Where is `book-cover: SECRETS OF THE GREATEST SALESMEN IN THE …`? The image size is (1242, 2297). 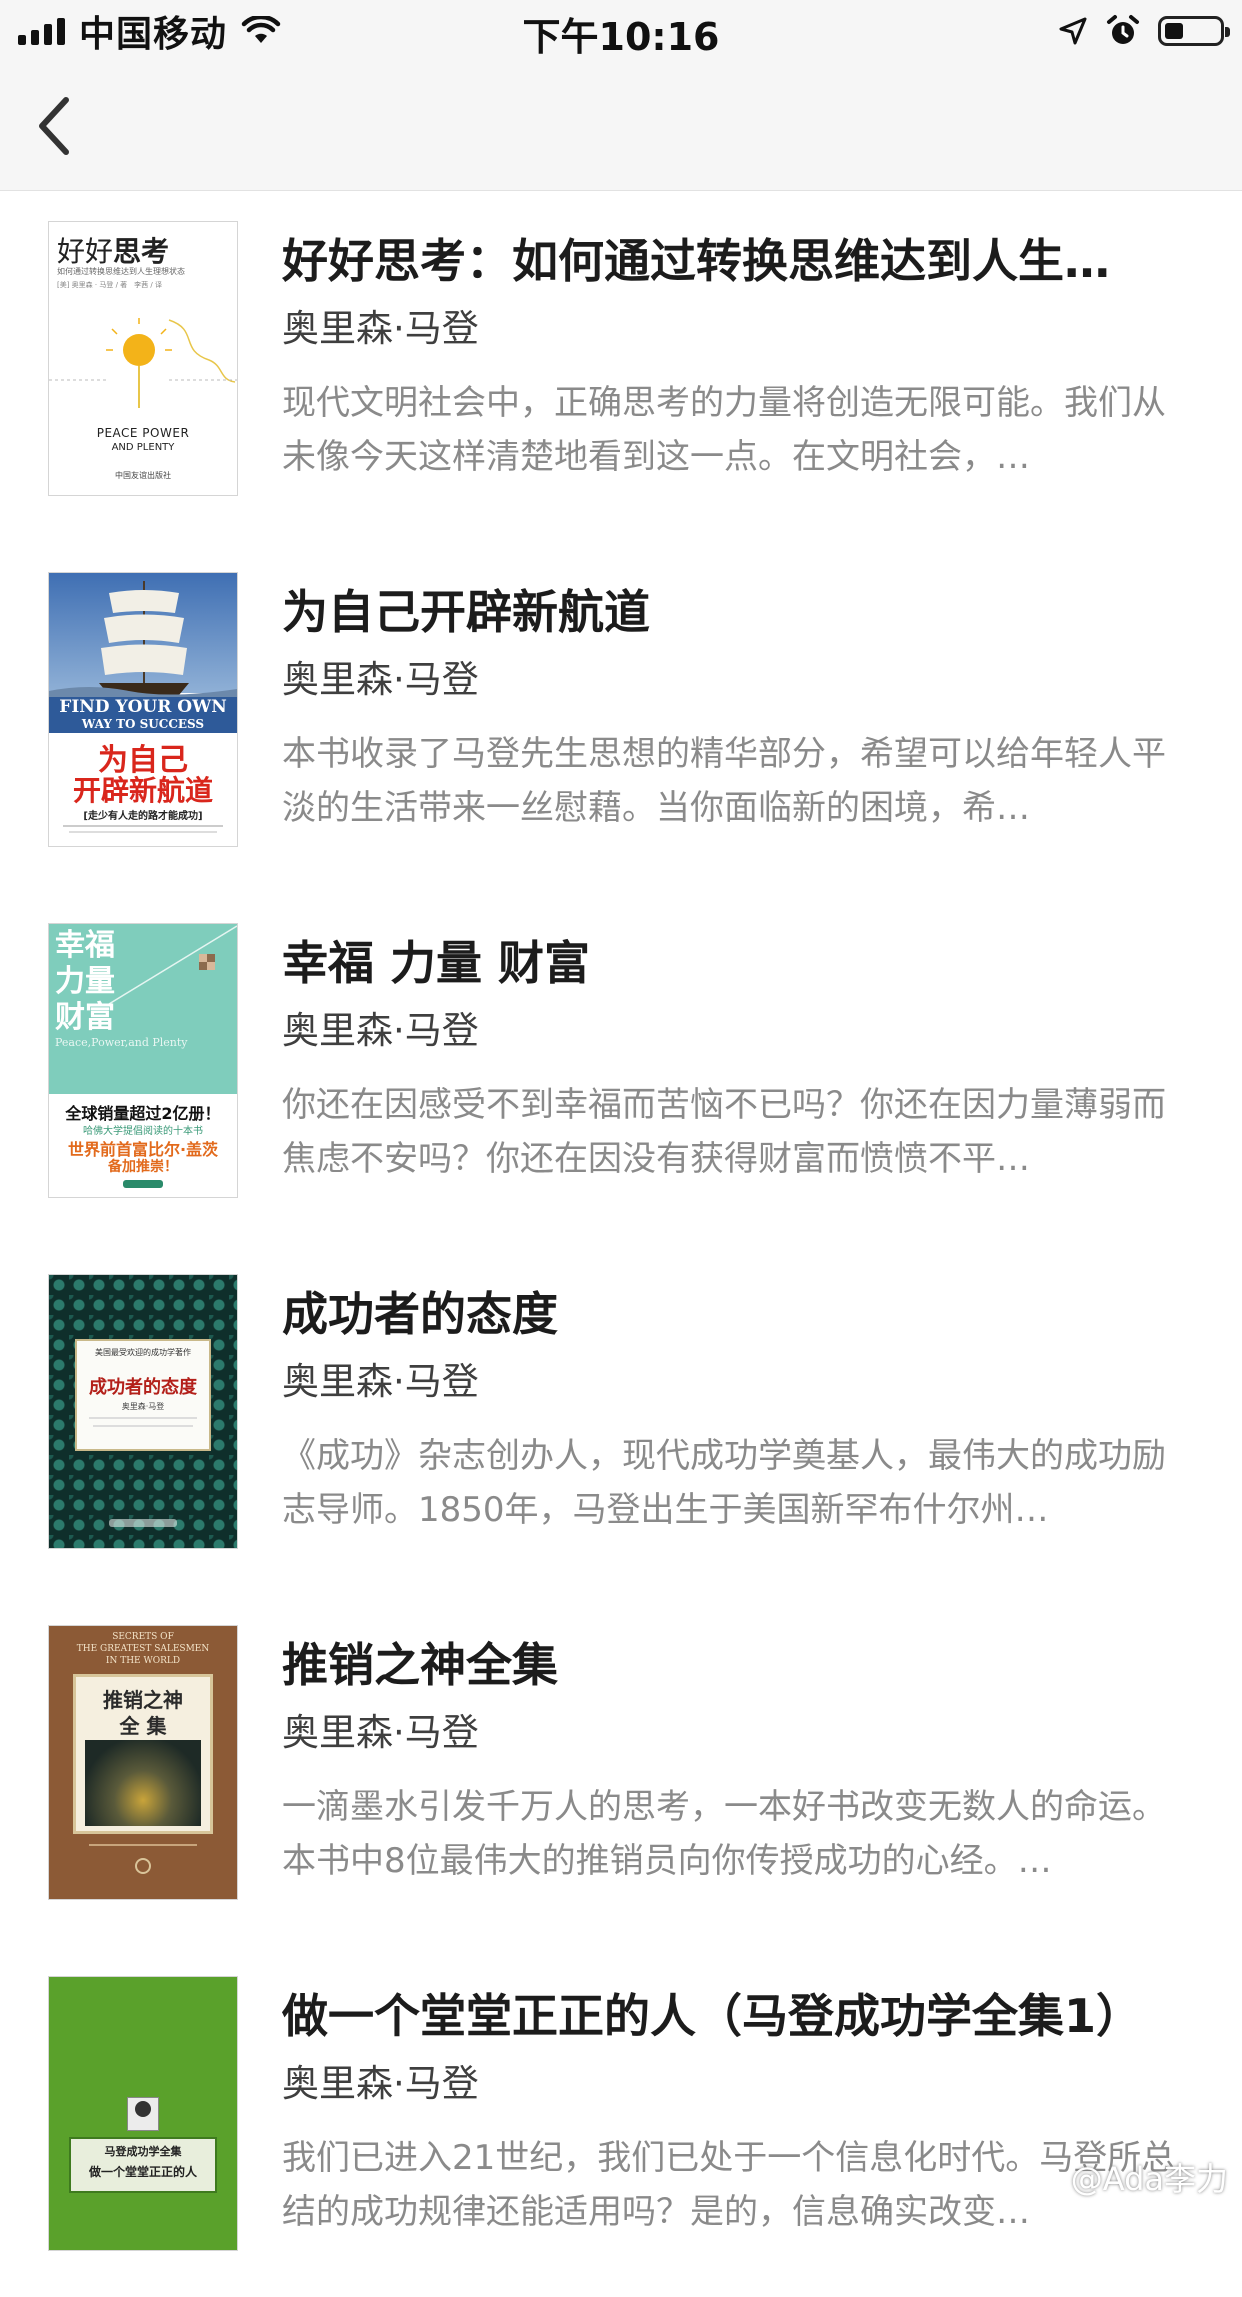
book-cover: SECRETS OF THE GREATEST SALESMEN IN THE … is located at coordinates (143, 1762).